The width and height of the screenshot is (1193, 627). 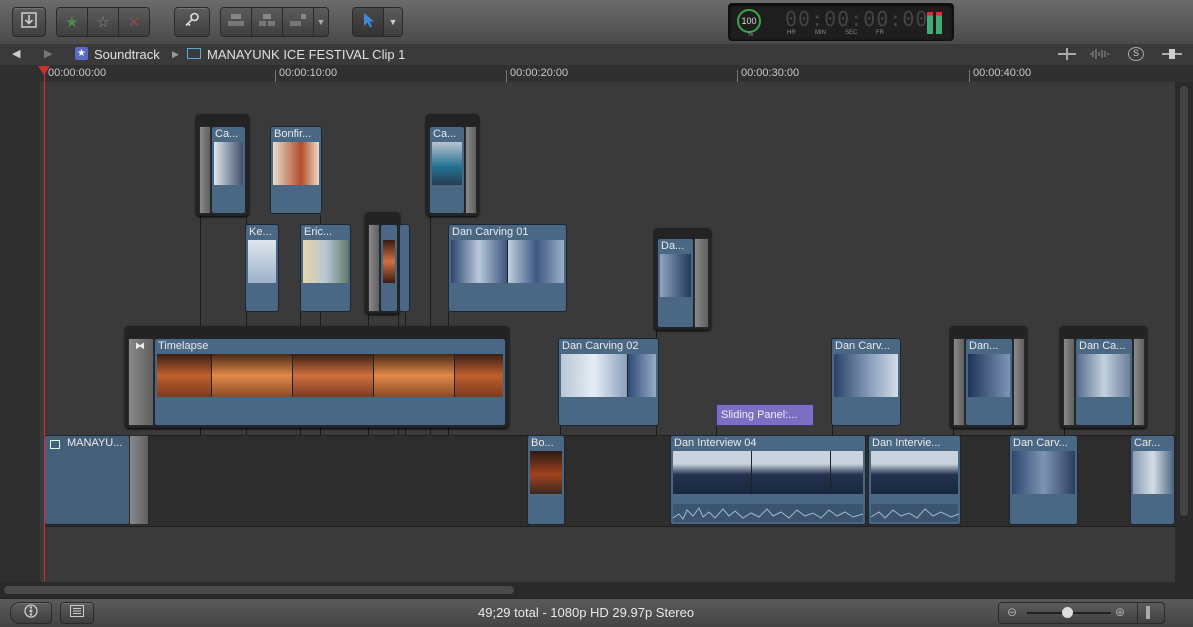 I want to click on connect-clip-button, so click(x=236, y=22).